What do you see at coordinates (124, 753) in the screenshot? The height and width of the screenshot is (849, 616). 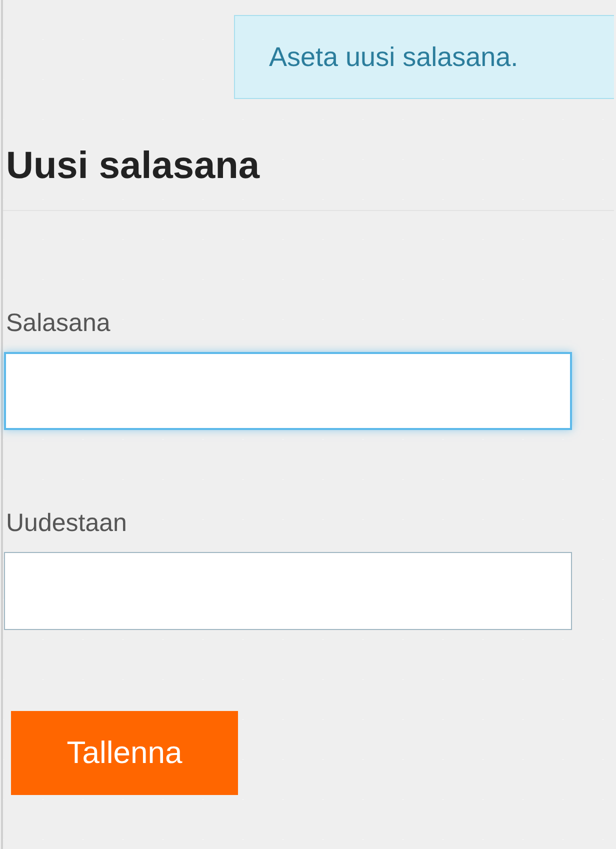 I see `save-button: Tallenna` at bounding box center [124, 753].